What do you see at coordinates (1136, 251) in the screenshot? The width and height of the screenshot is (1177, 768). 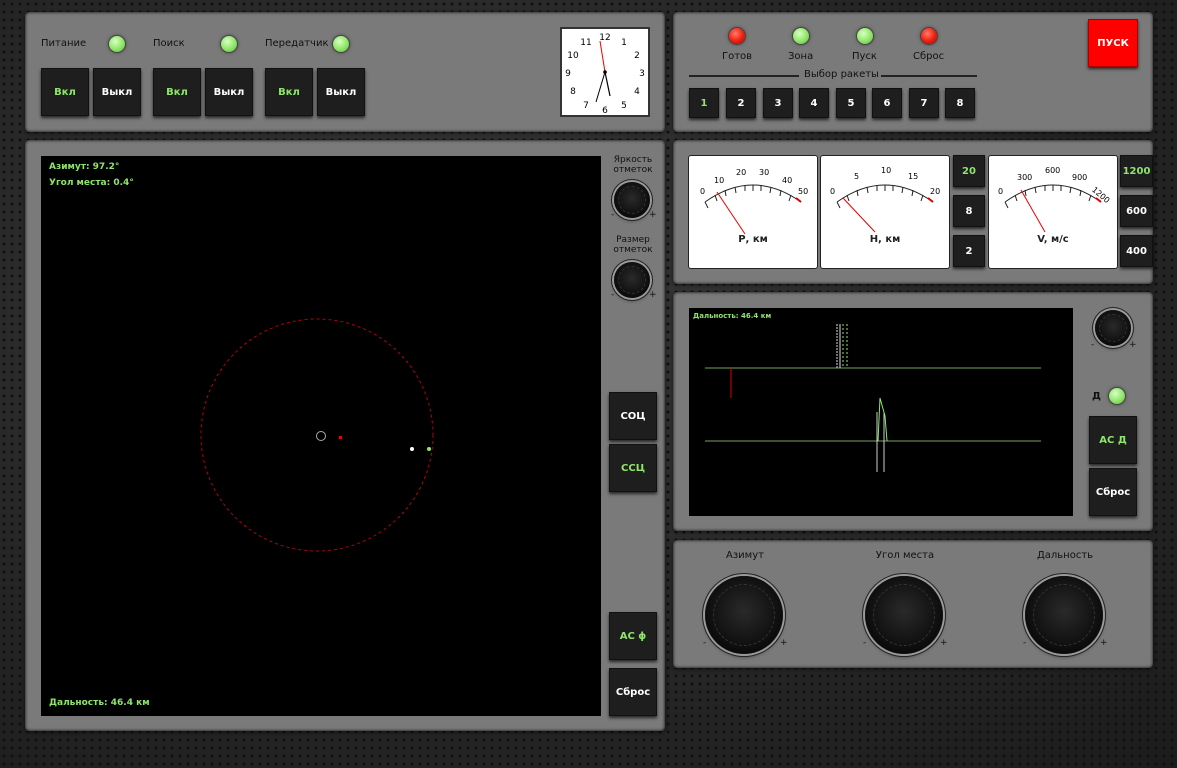 I see `v-range-button-400: 400` at bounding box center [1136, 251].